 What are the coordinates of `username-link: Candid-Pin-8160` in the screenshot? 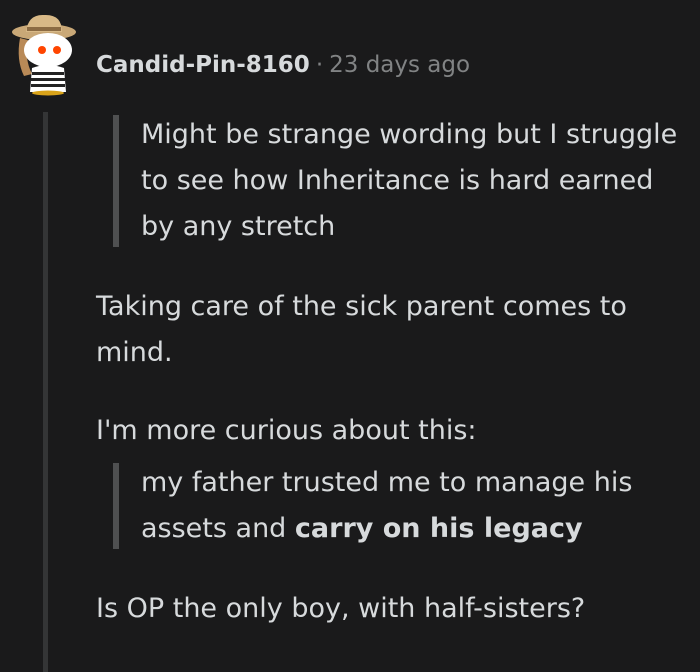 It's located at (203, 65).